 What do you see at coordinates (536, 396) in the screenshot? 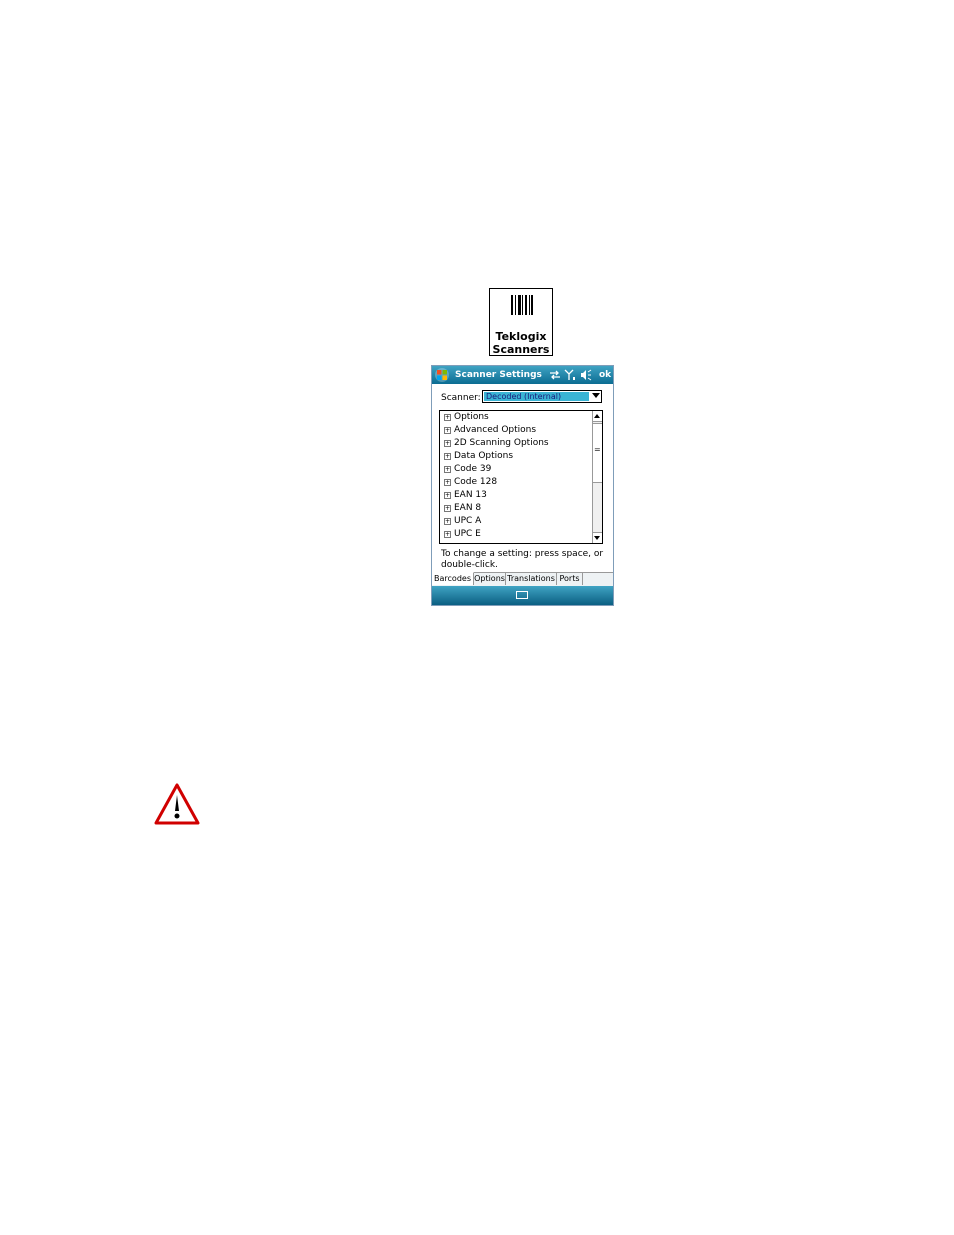
I see `scanner-dropdown-value: Decoded (Internal)` at bounding box center [536, 396].